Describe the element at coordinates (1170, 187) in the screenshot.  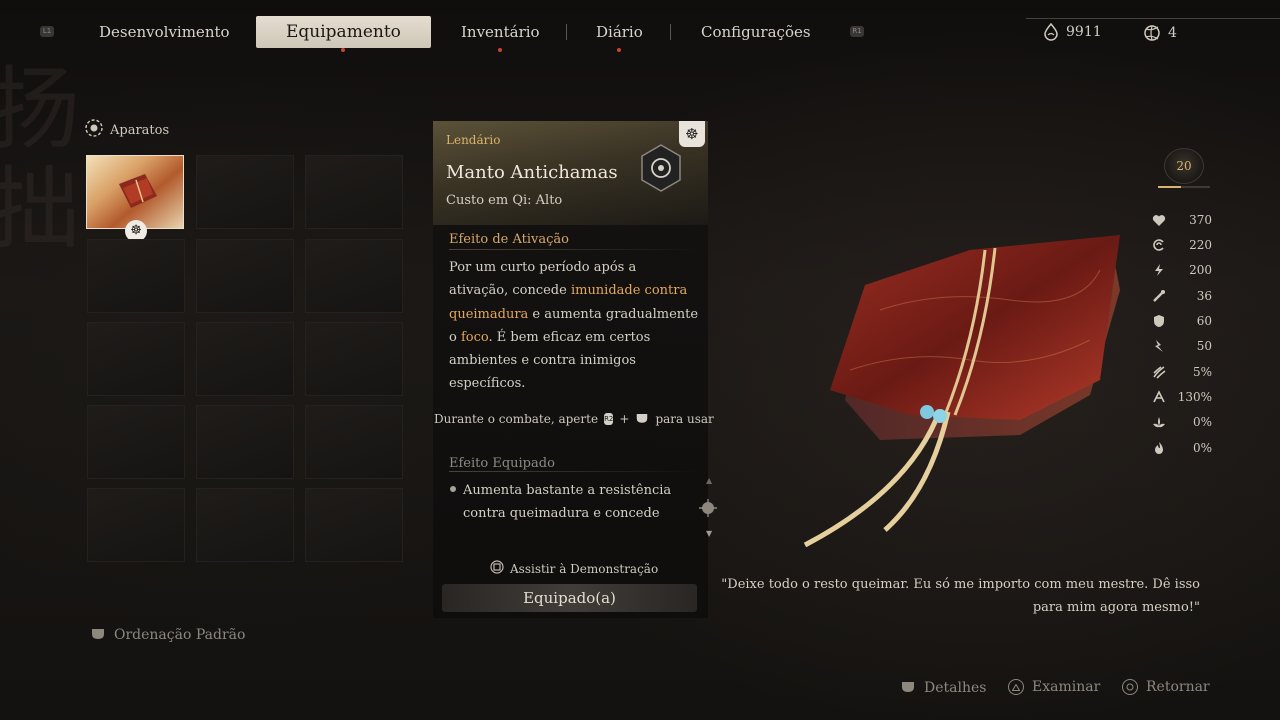
I see `level-progress-fill` at that location.